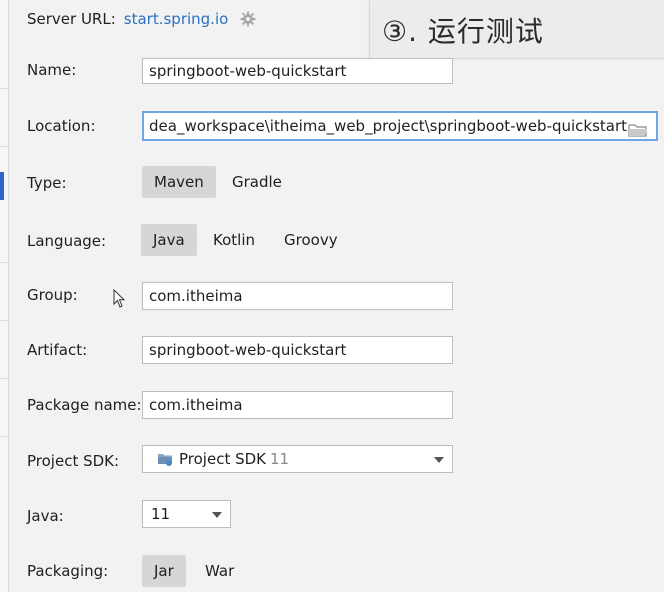 Image resolution: width=664 pixels, height=592 pixels. Describe the element at coordinates (248, 350) in the screenshot. I see `artifact-field-value: springboot-web-quickstart` at that location.